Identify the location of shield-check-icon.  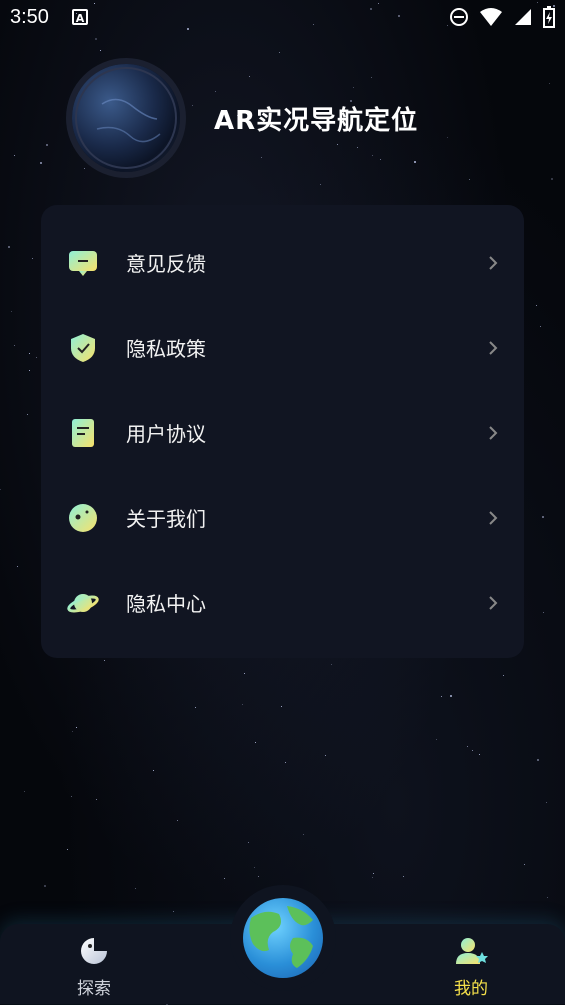
(83, 347).